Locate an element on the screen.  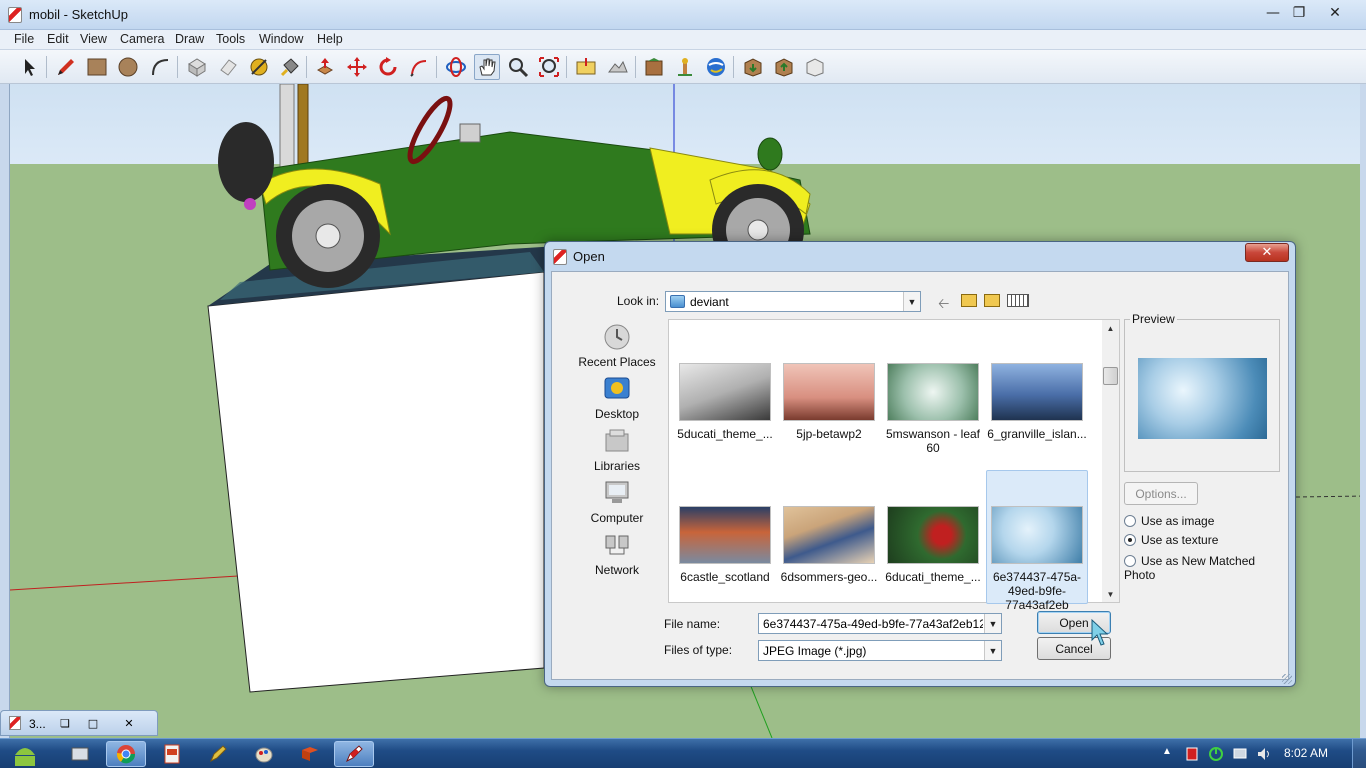
dialog-close-button: ✕ is located at coordinates (1267, 252).